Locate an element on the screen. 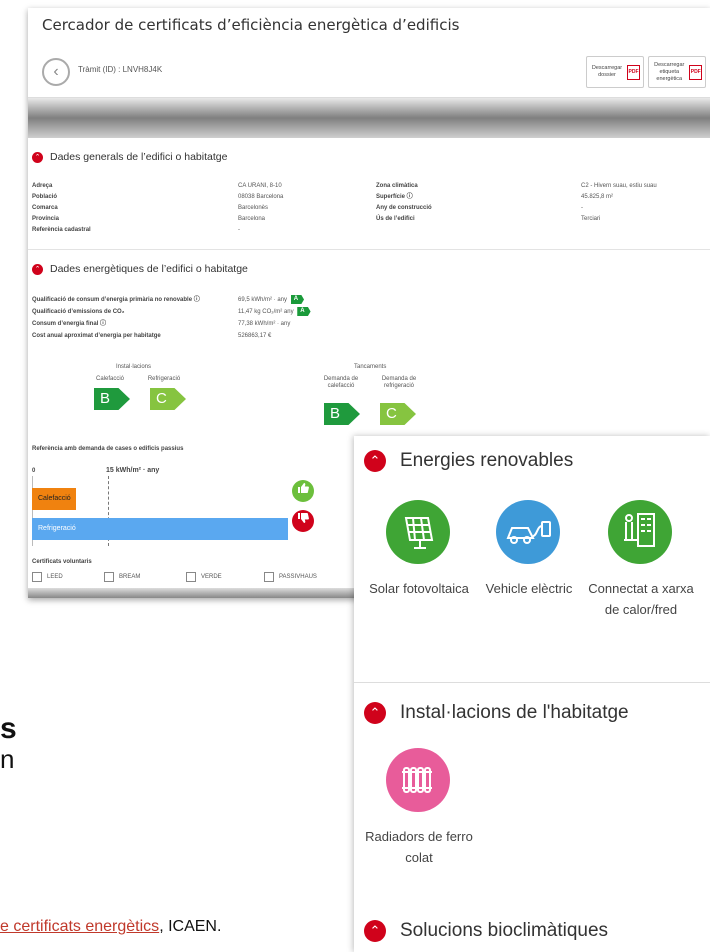  enclosures-title: Tancaments is located at coordinates (370, 367).